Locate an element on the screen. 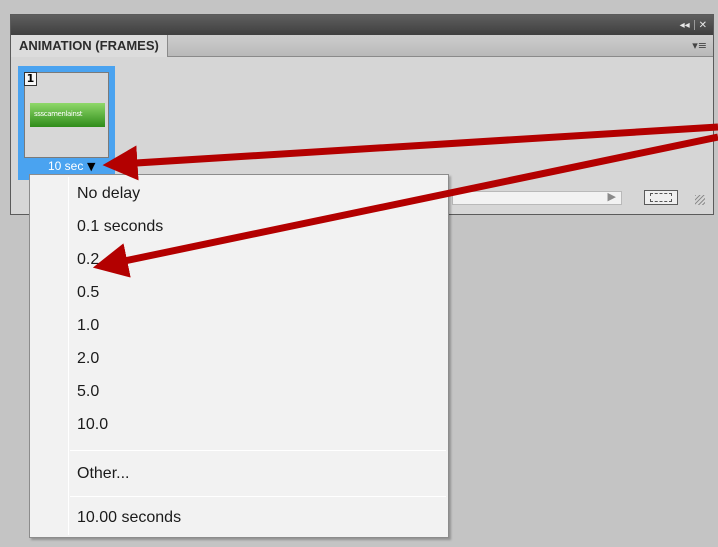  frames-scrollbar: ▶ is located at coordinates (537, 197).